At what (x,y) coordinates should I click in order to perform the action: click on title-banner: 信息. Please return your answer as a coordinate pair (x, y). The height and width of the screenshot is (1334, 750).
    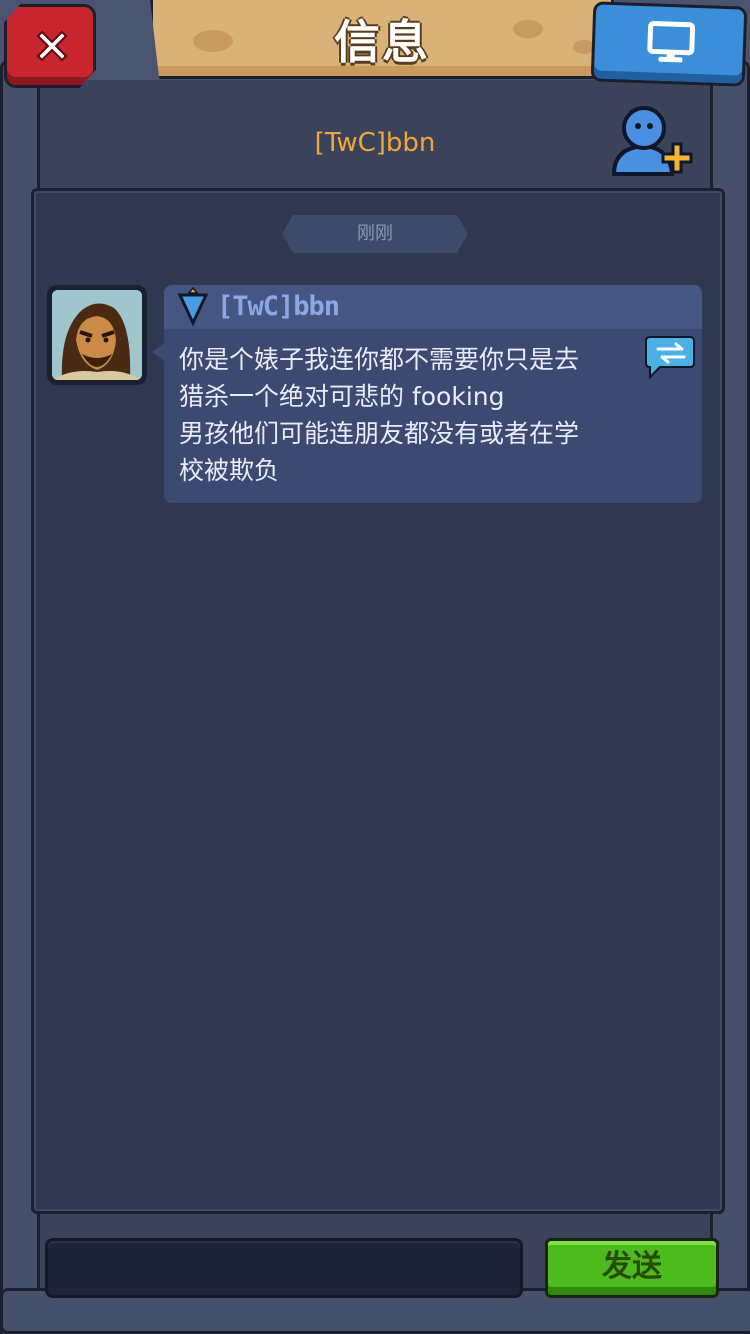
    Looking at the image, I should click on (382, 39).